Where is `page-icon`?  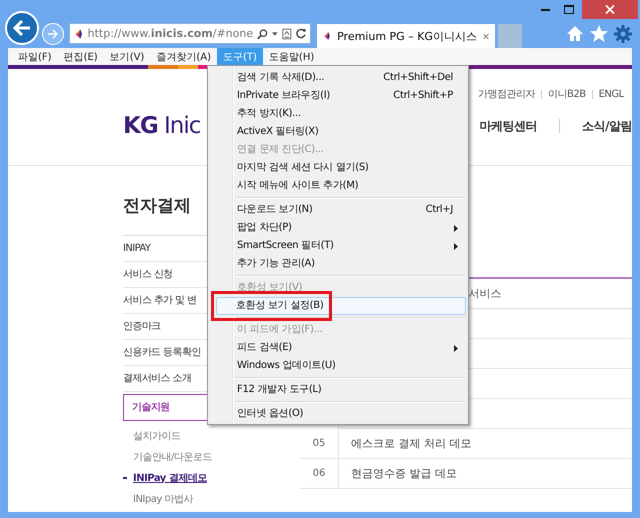
page-icon is located at coordinates (287, 33).